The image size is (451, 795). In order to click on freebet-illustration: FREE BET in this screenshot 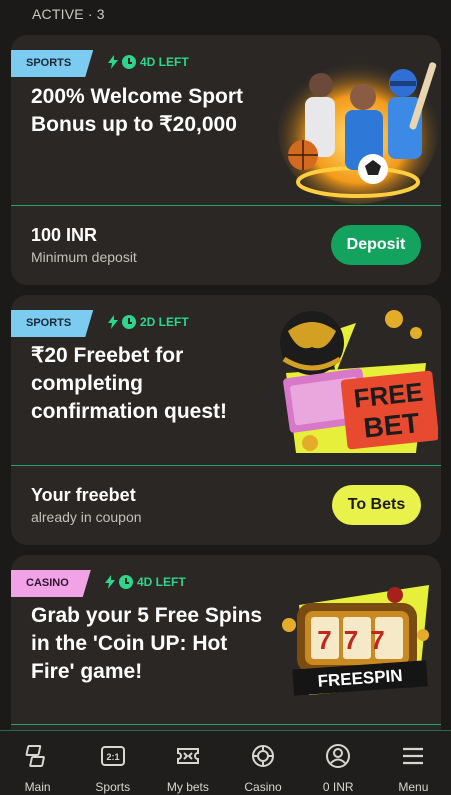, I will do `click(359, 381)`.